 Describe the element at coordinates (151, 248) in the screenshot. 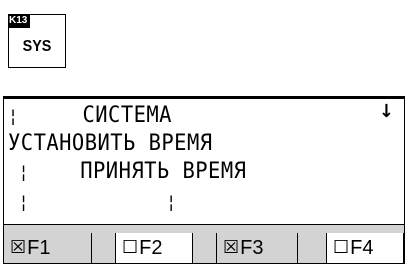

I see `softkey-f2-label: F2` at that location.